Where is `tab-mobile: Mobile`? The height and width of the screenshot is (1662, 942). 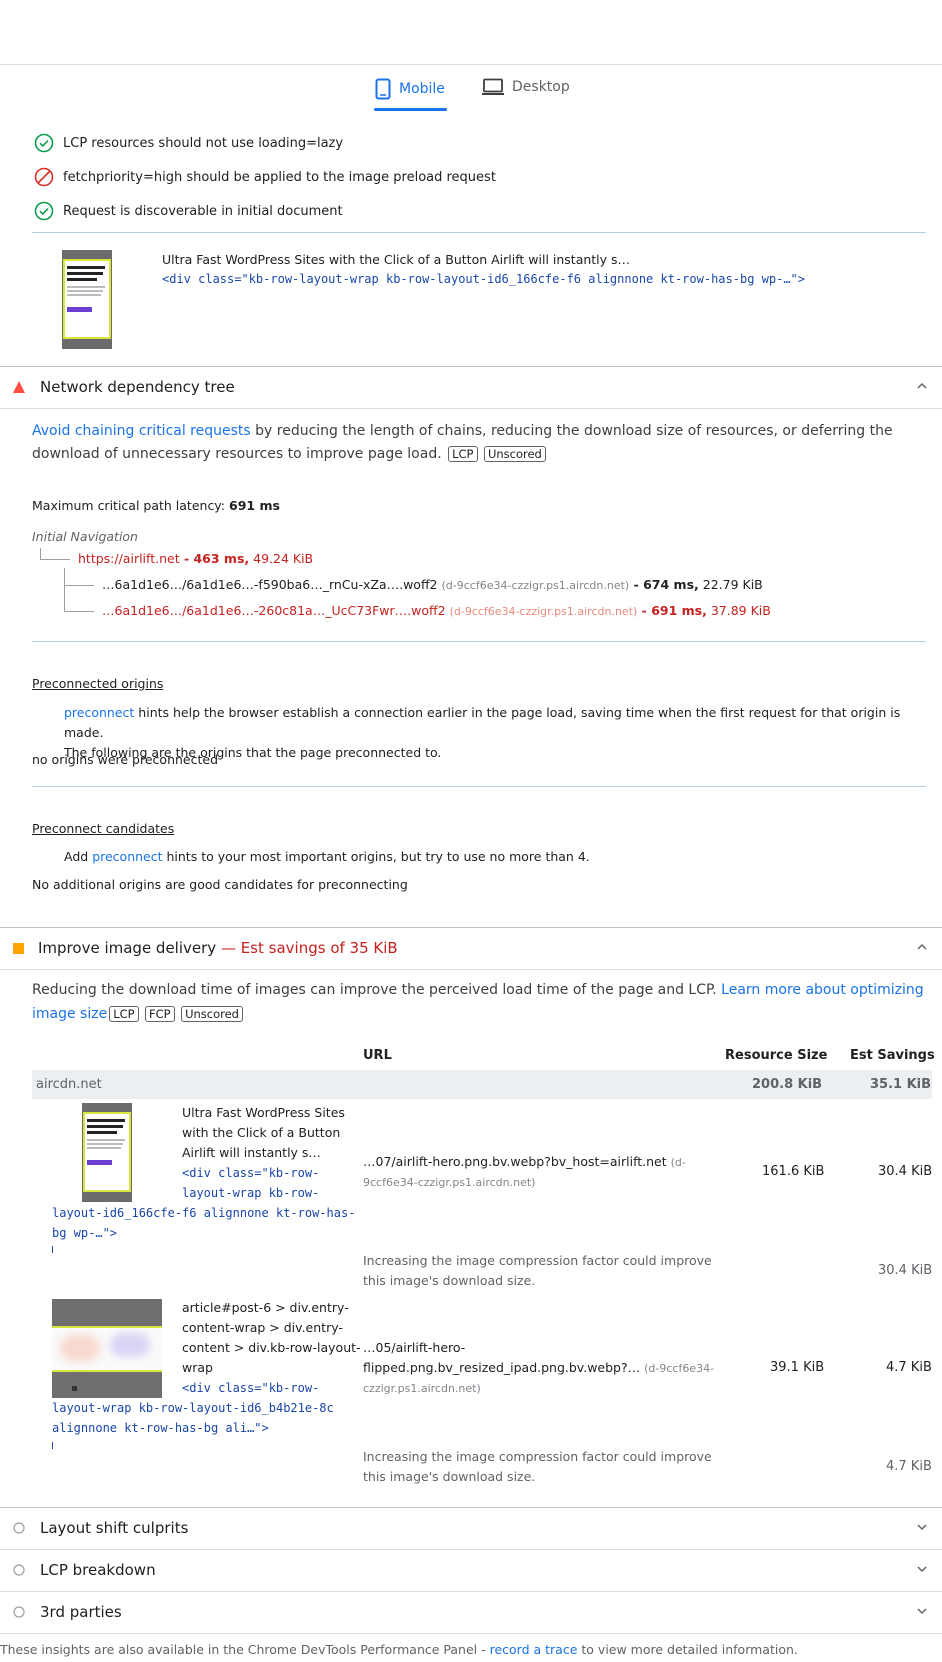 tab-mobile: Mobile is located at coordinates (410, 89).